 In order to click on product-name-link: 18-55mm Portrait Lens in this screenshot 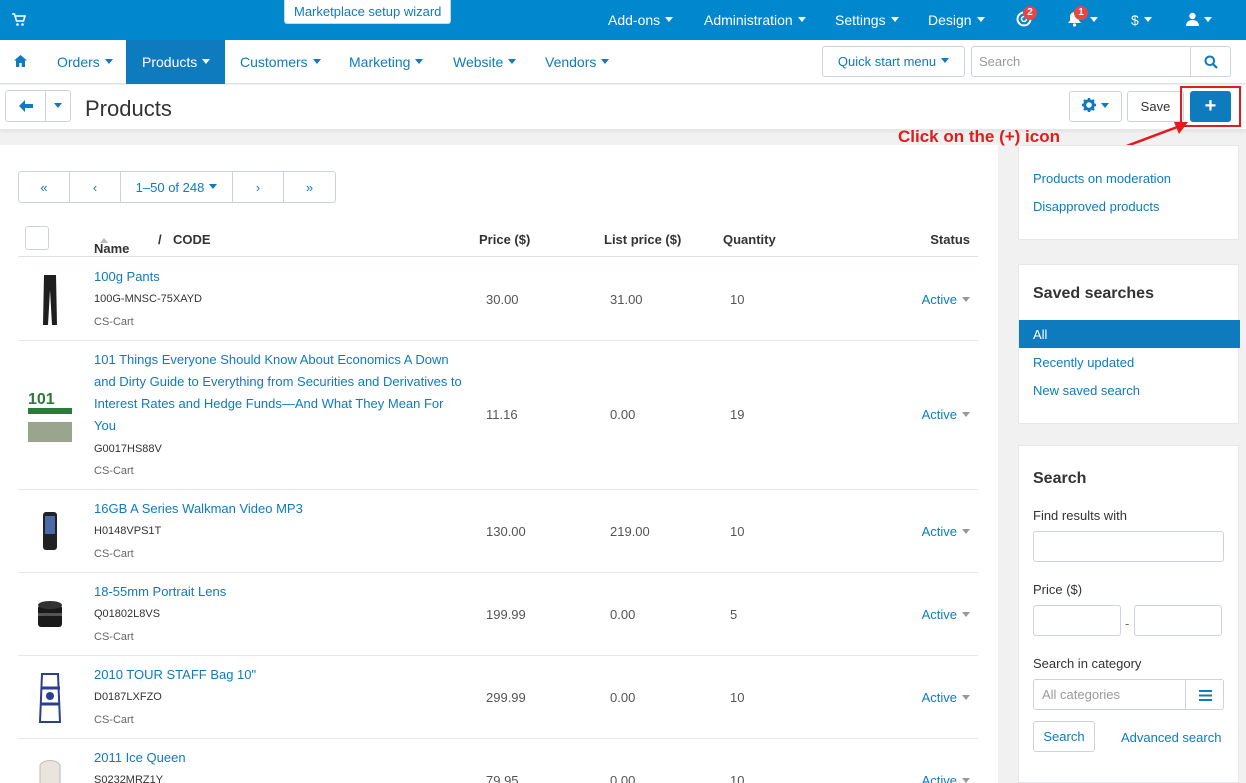, I will do `click(279, 592)`.